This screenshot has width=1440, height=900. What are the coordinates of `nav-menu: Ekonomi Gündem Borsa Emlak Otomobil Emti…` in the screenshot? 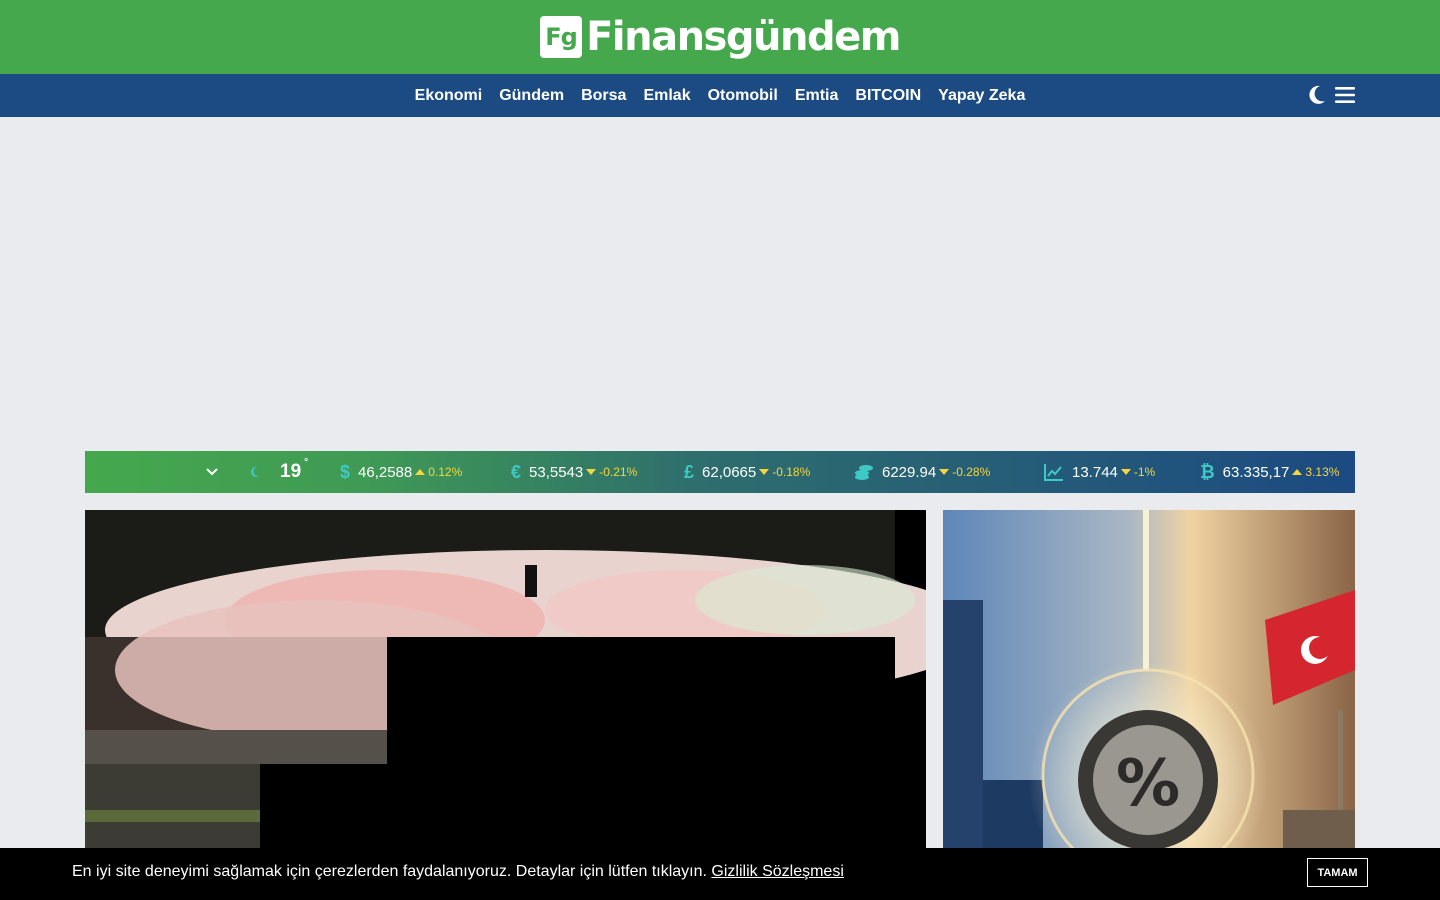 It's located at (720, 95).